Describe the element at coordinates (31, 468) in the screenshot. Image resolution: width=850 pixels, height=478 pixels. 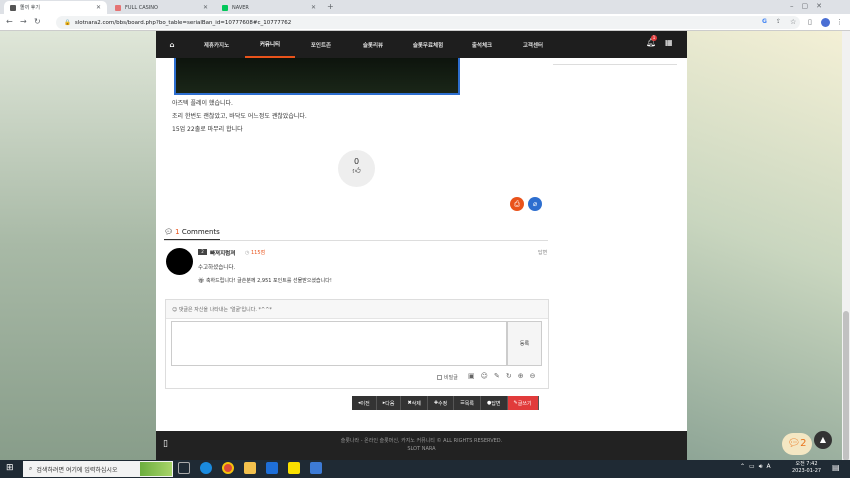
I see `search-icon: ⌕` at that location.